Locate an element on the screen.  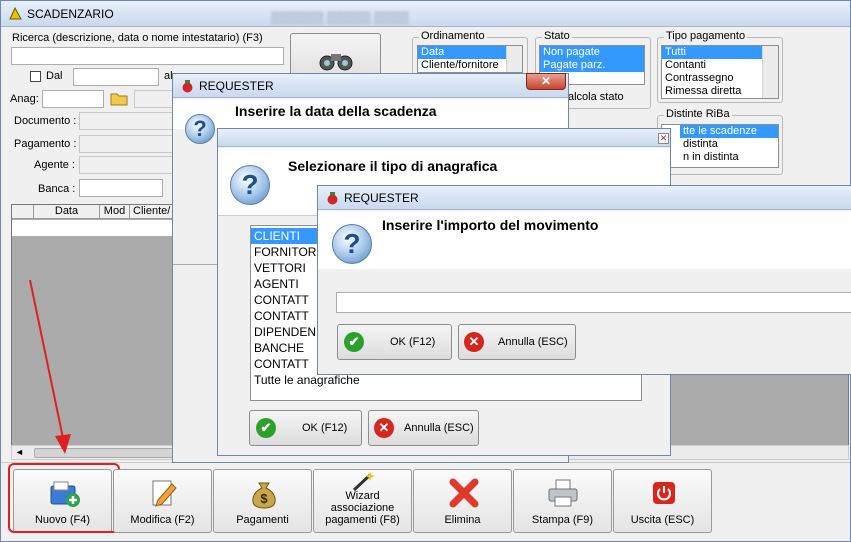
dlg1-title: REQUESTER is located at coordinates (236, 85).